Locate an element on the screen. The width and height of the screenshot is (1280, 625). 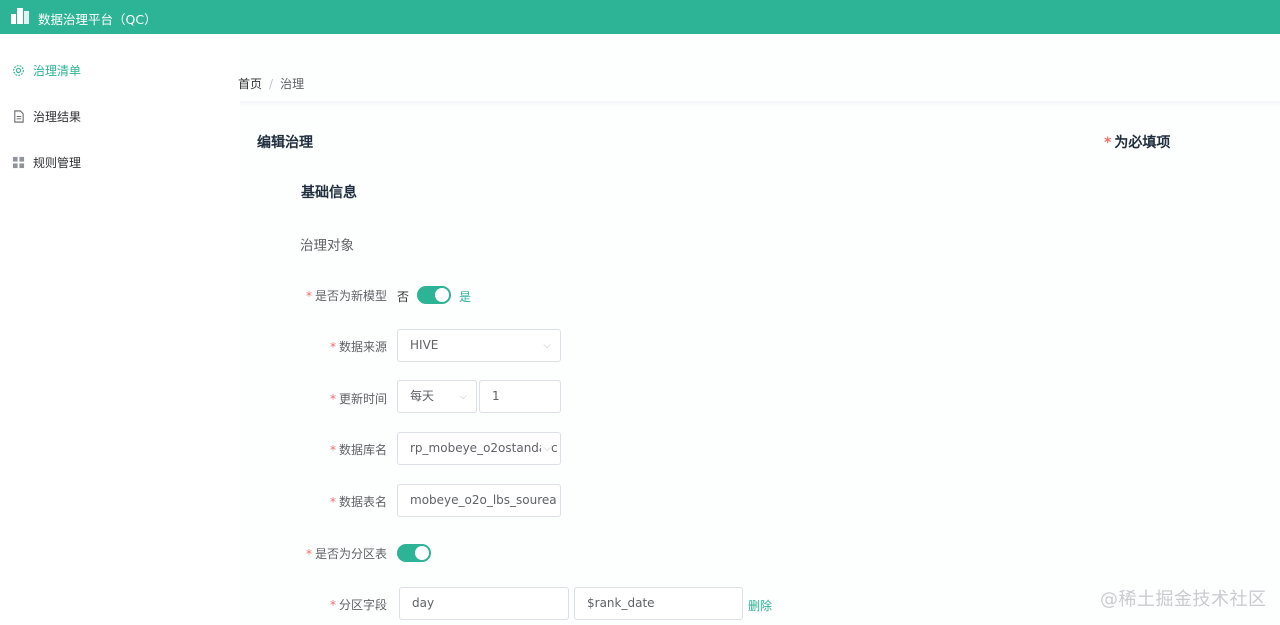
database-label: * 数据库名 is located at coordinates (322, 449).